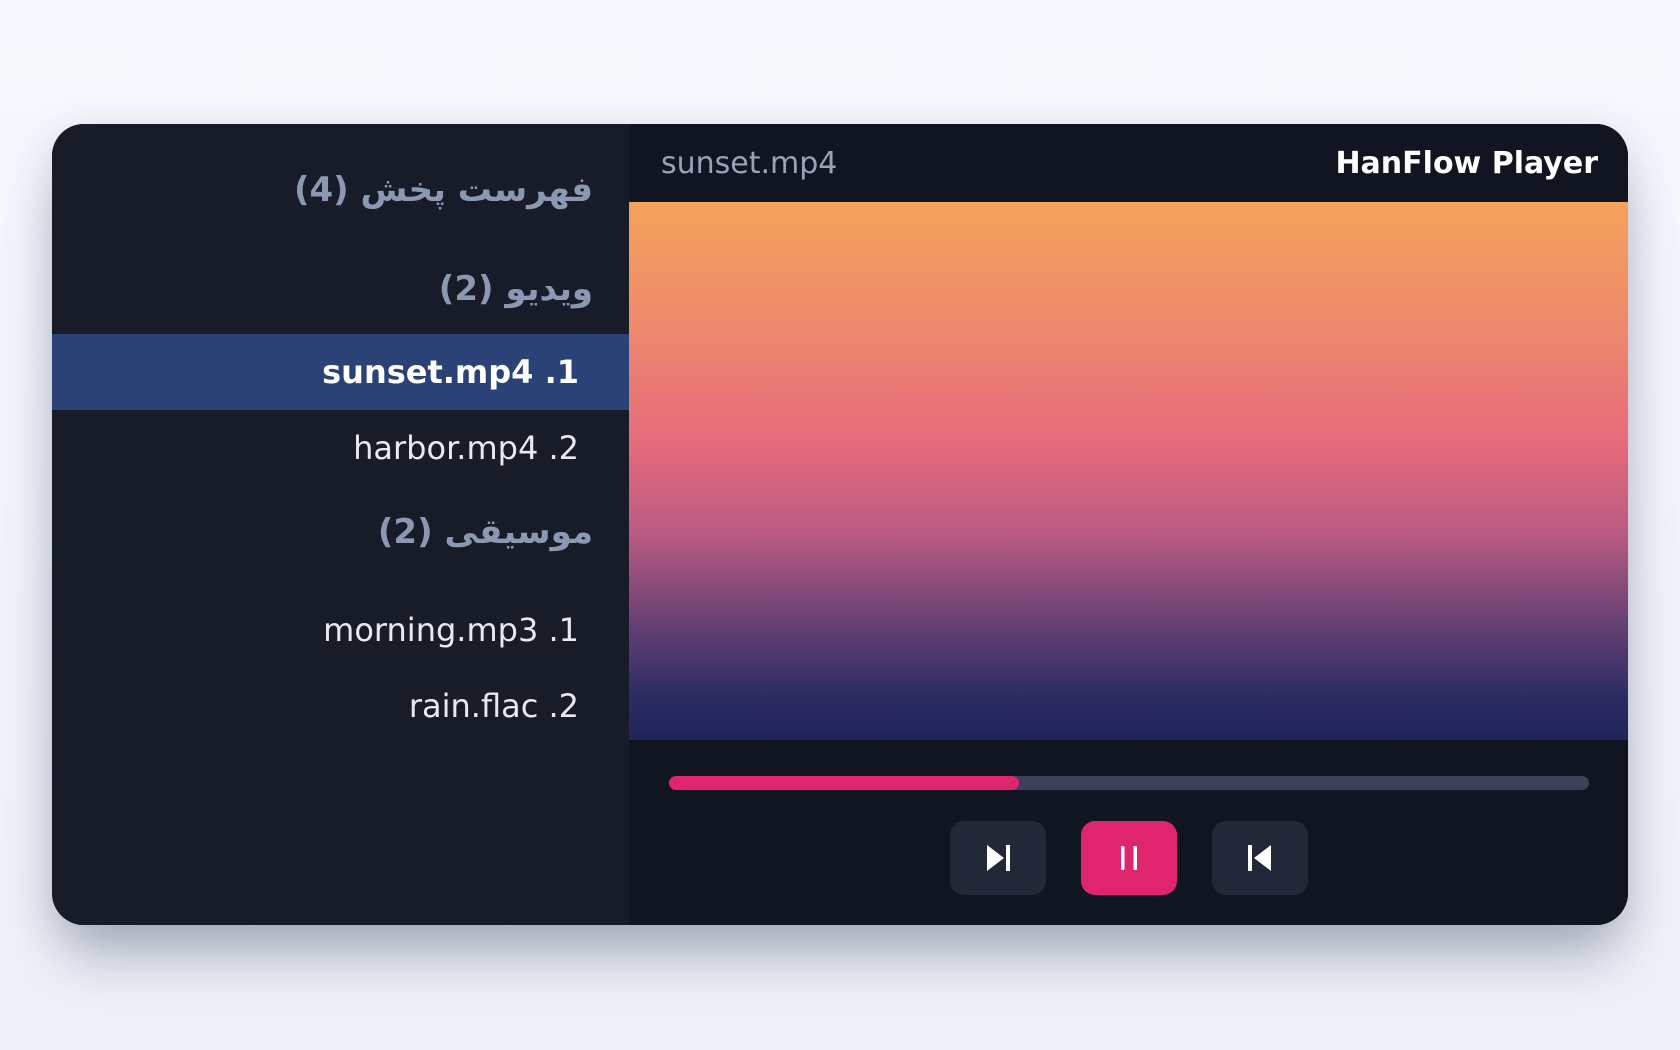 The width and height of the screenshot is (1680, 1050). Describe the element at coordinates (443, 190) in the screenshot. I see `playlist-title: فهرست پخش (4)` at that location.